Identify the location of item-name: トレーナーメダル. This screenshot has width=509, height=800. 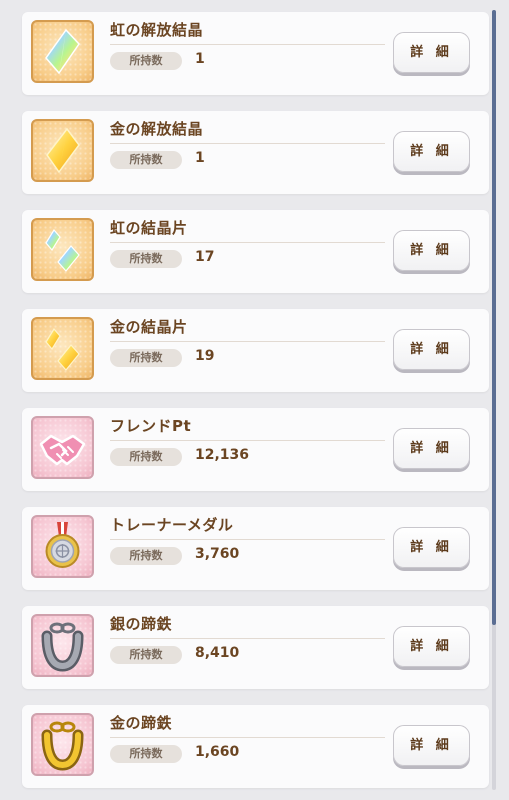
(172, 525).